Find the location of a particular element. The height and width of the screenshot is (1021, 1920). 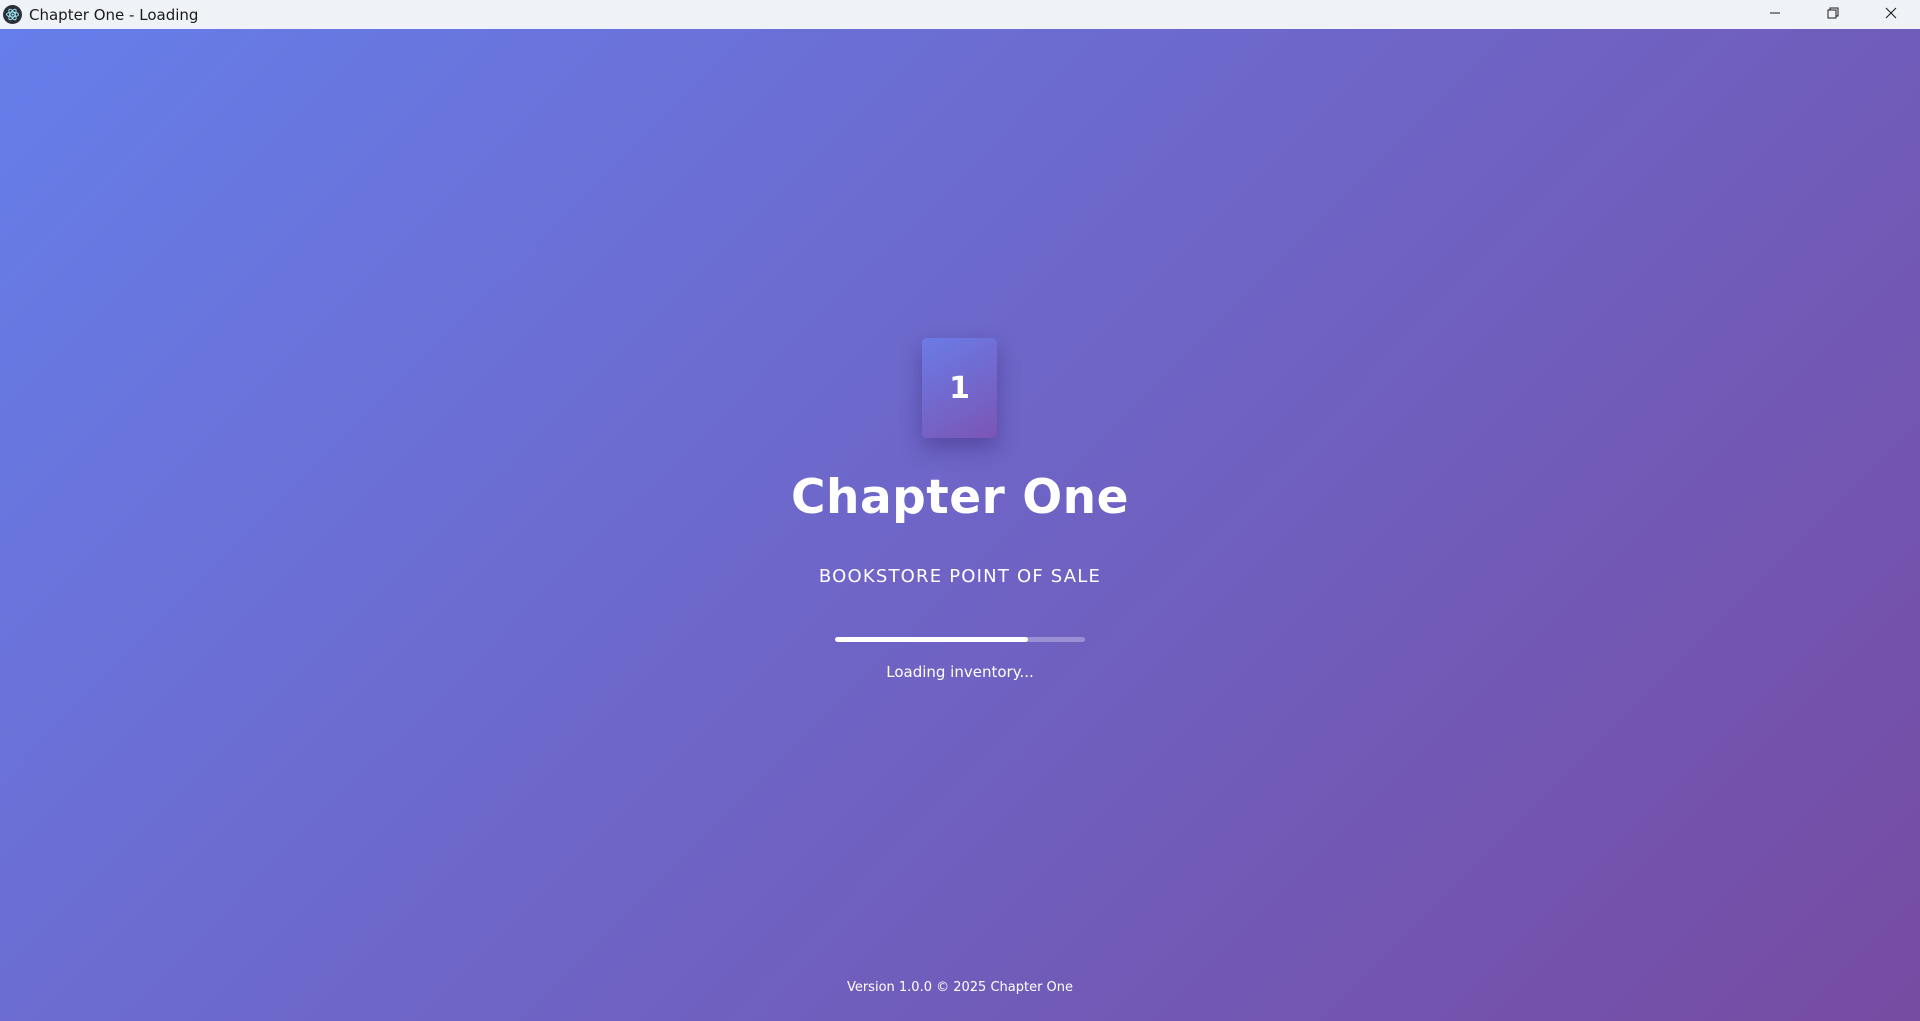

app-logo: 1 is located at coordinates (959, 388).